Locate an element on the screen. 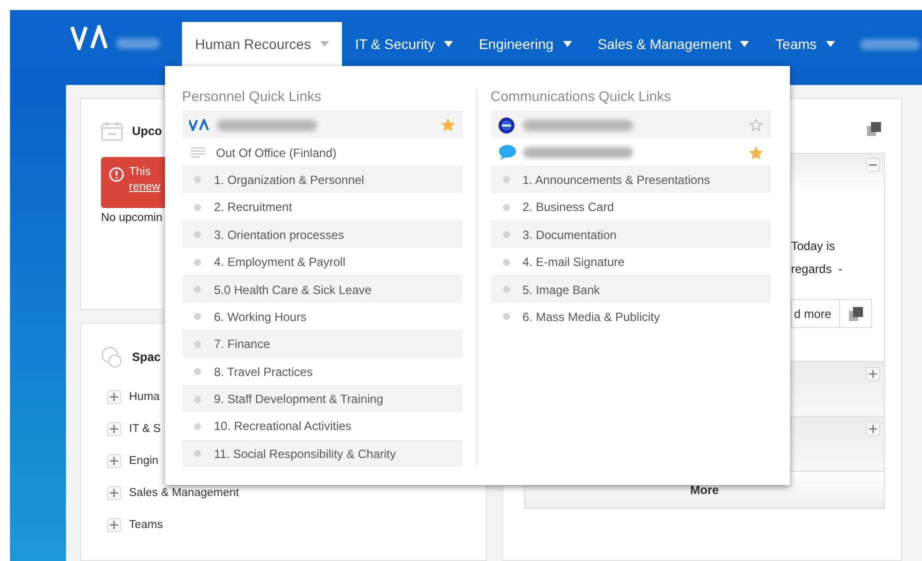 This screenshot has width=922, height=561. quick-link: 7. Finance is located at coordinates (322, 344).